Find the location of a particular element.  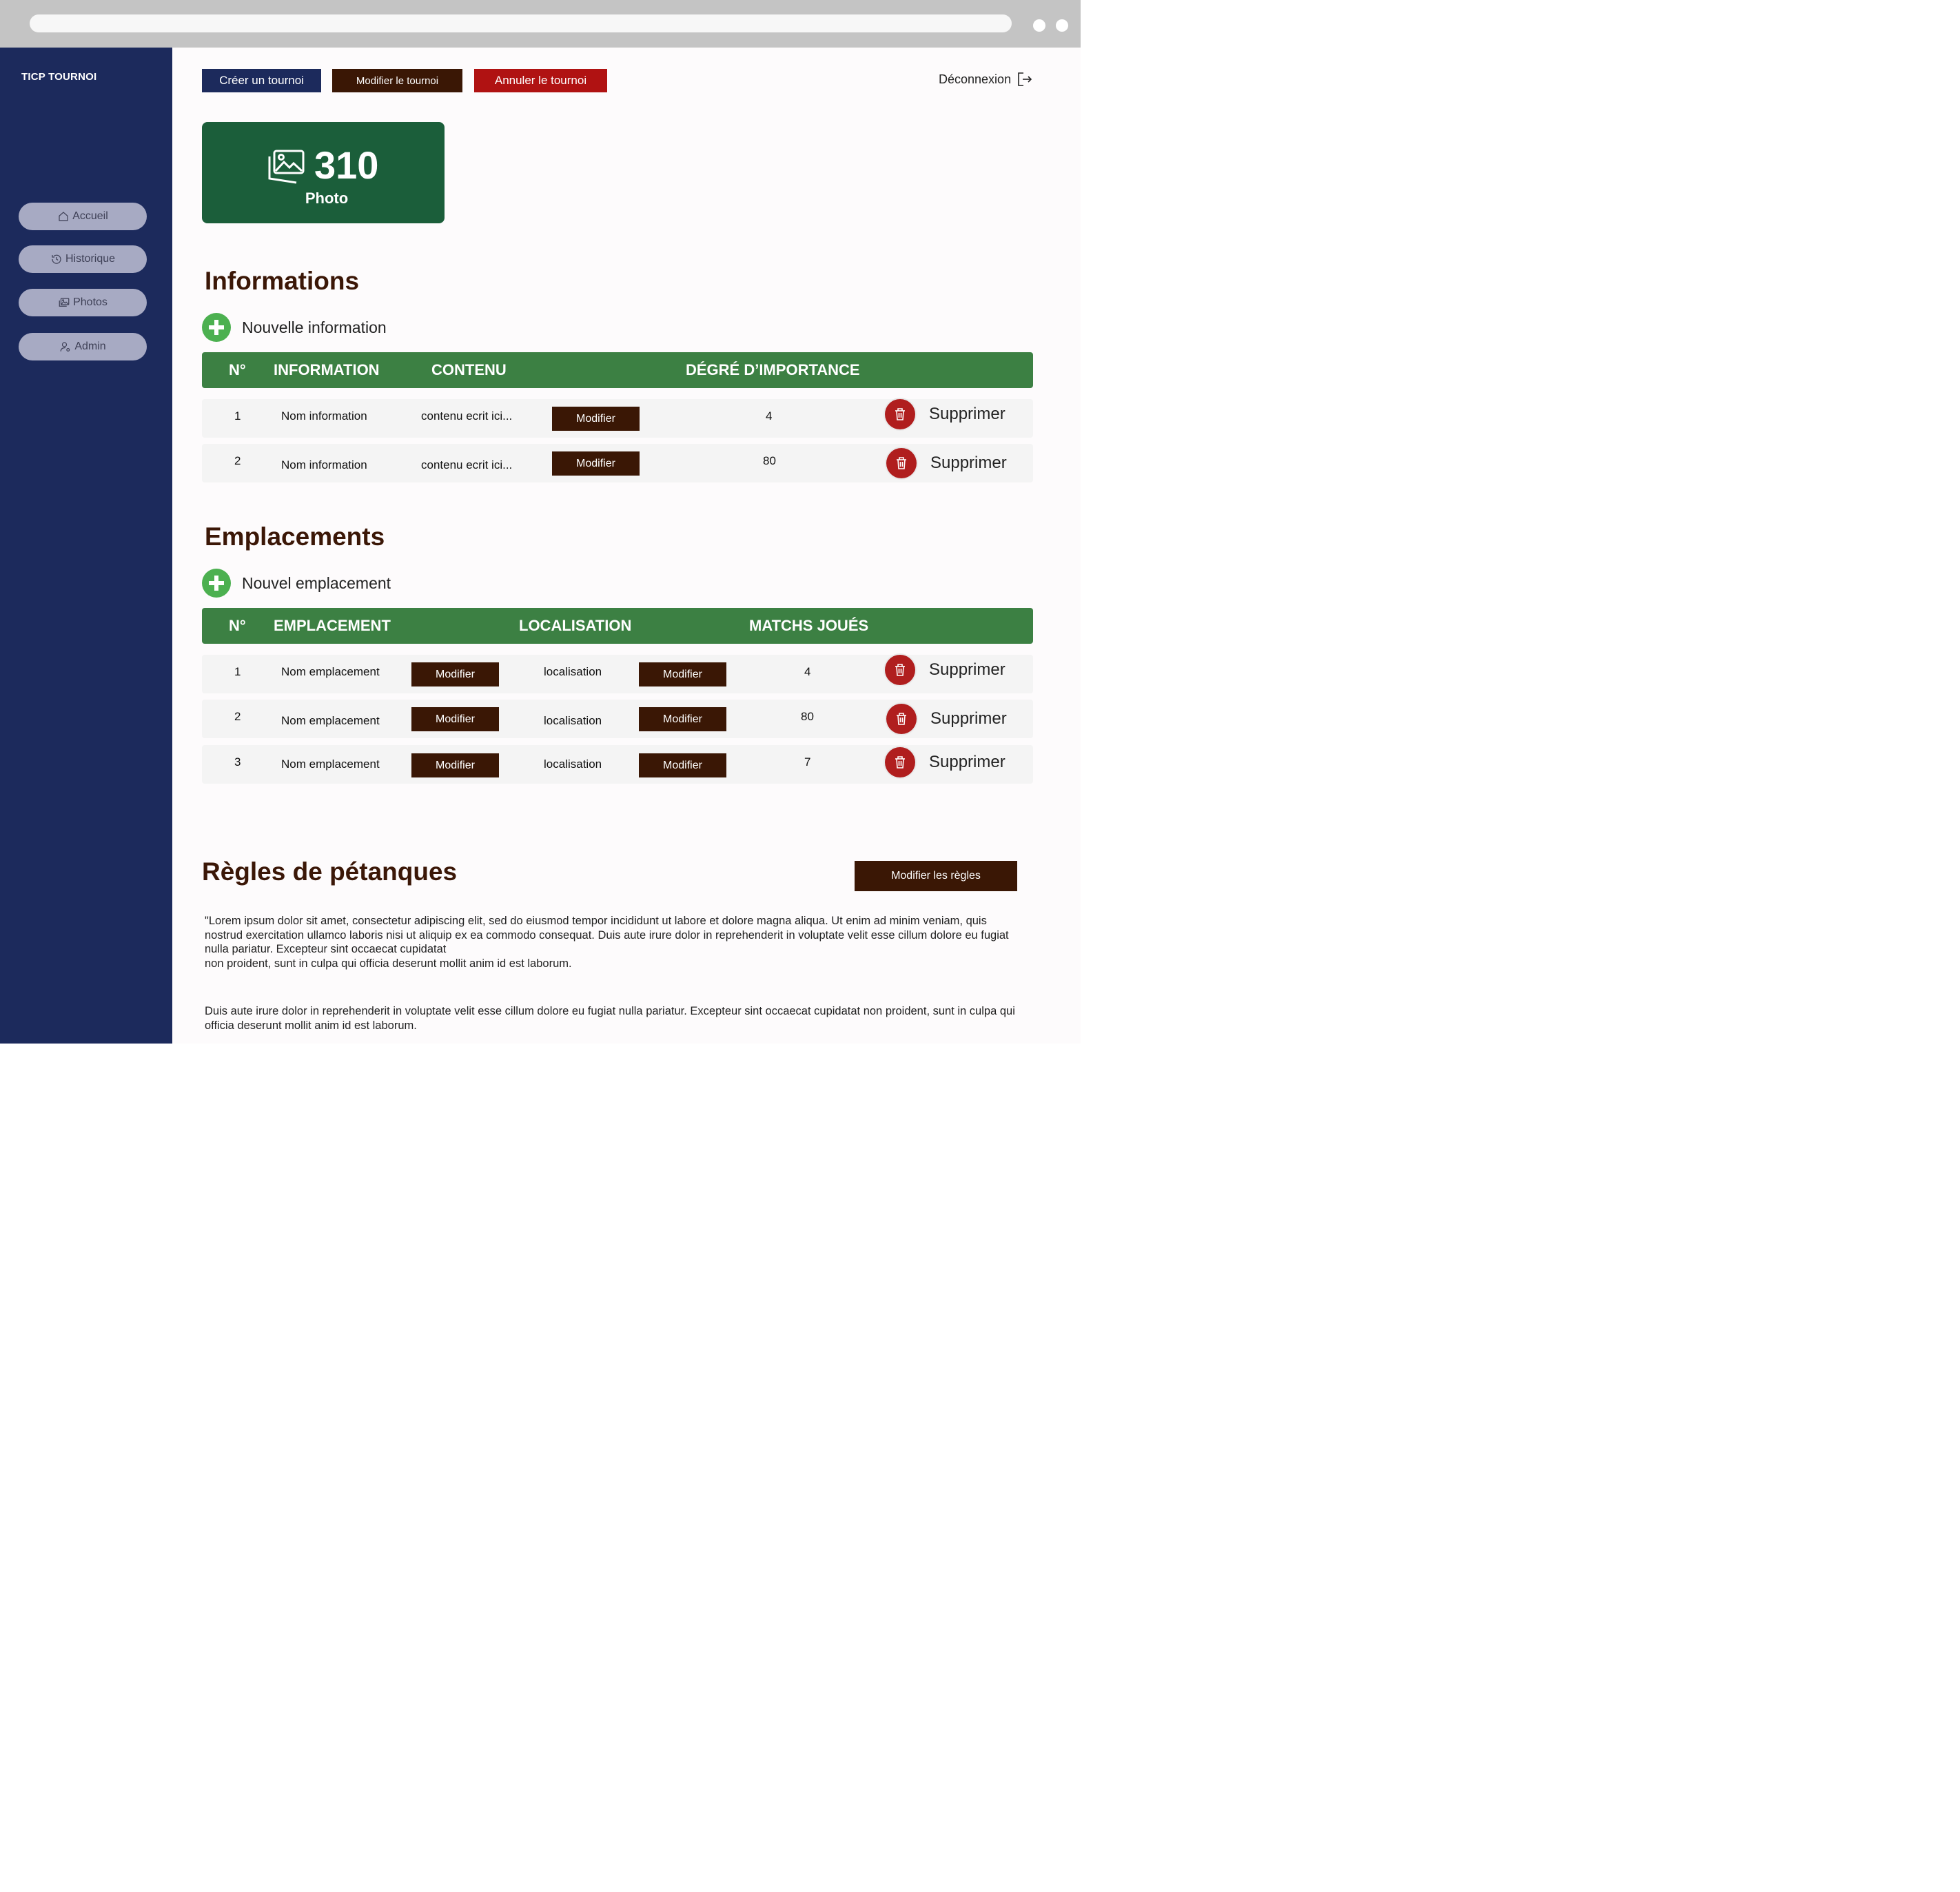

column-header: EMPLACEMENT is located at coordinates (332, 625).